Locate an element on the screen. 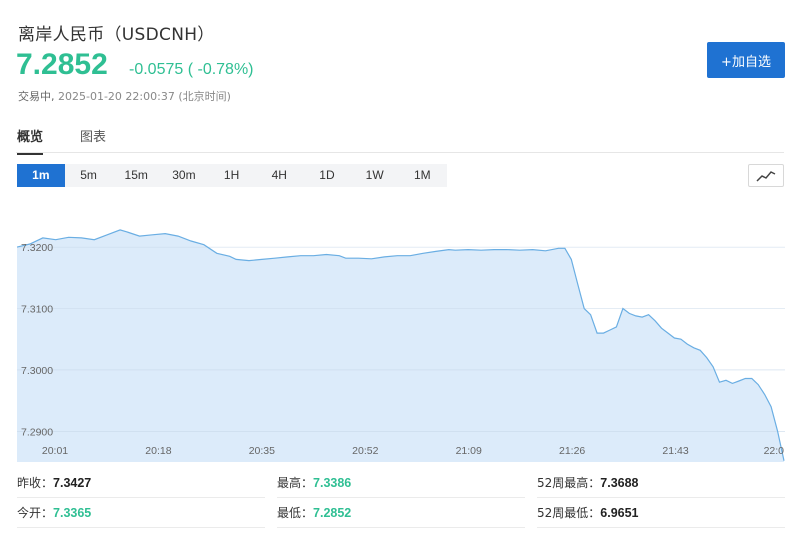  interval-5m: 5m is located at coordinates (89, 175).